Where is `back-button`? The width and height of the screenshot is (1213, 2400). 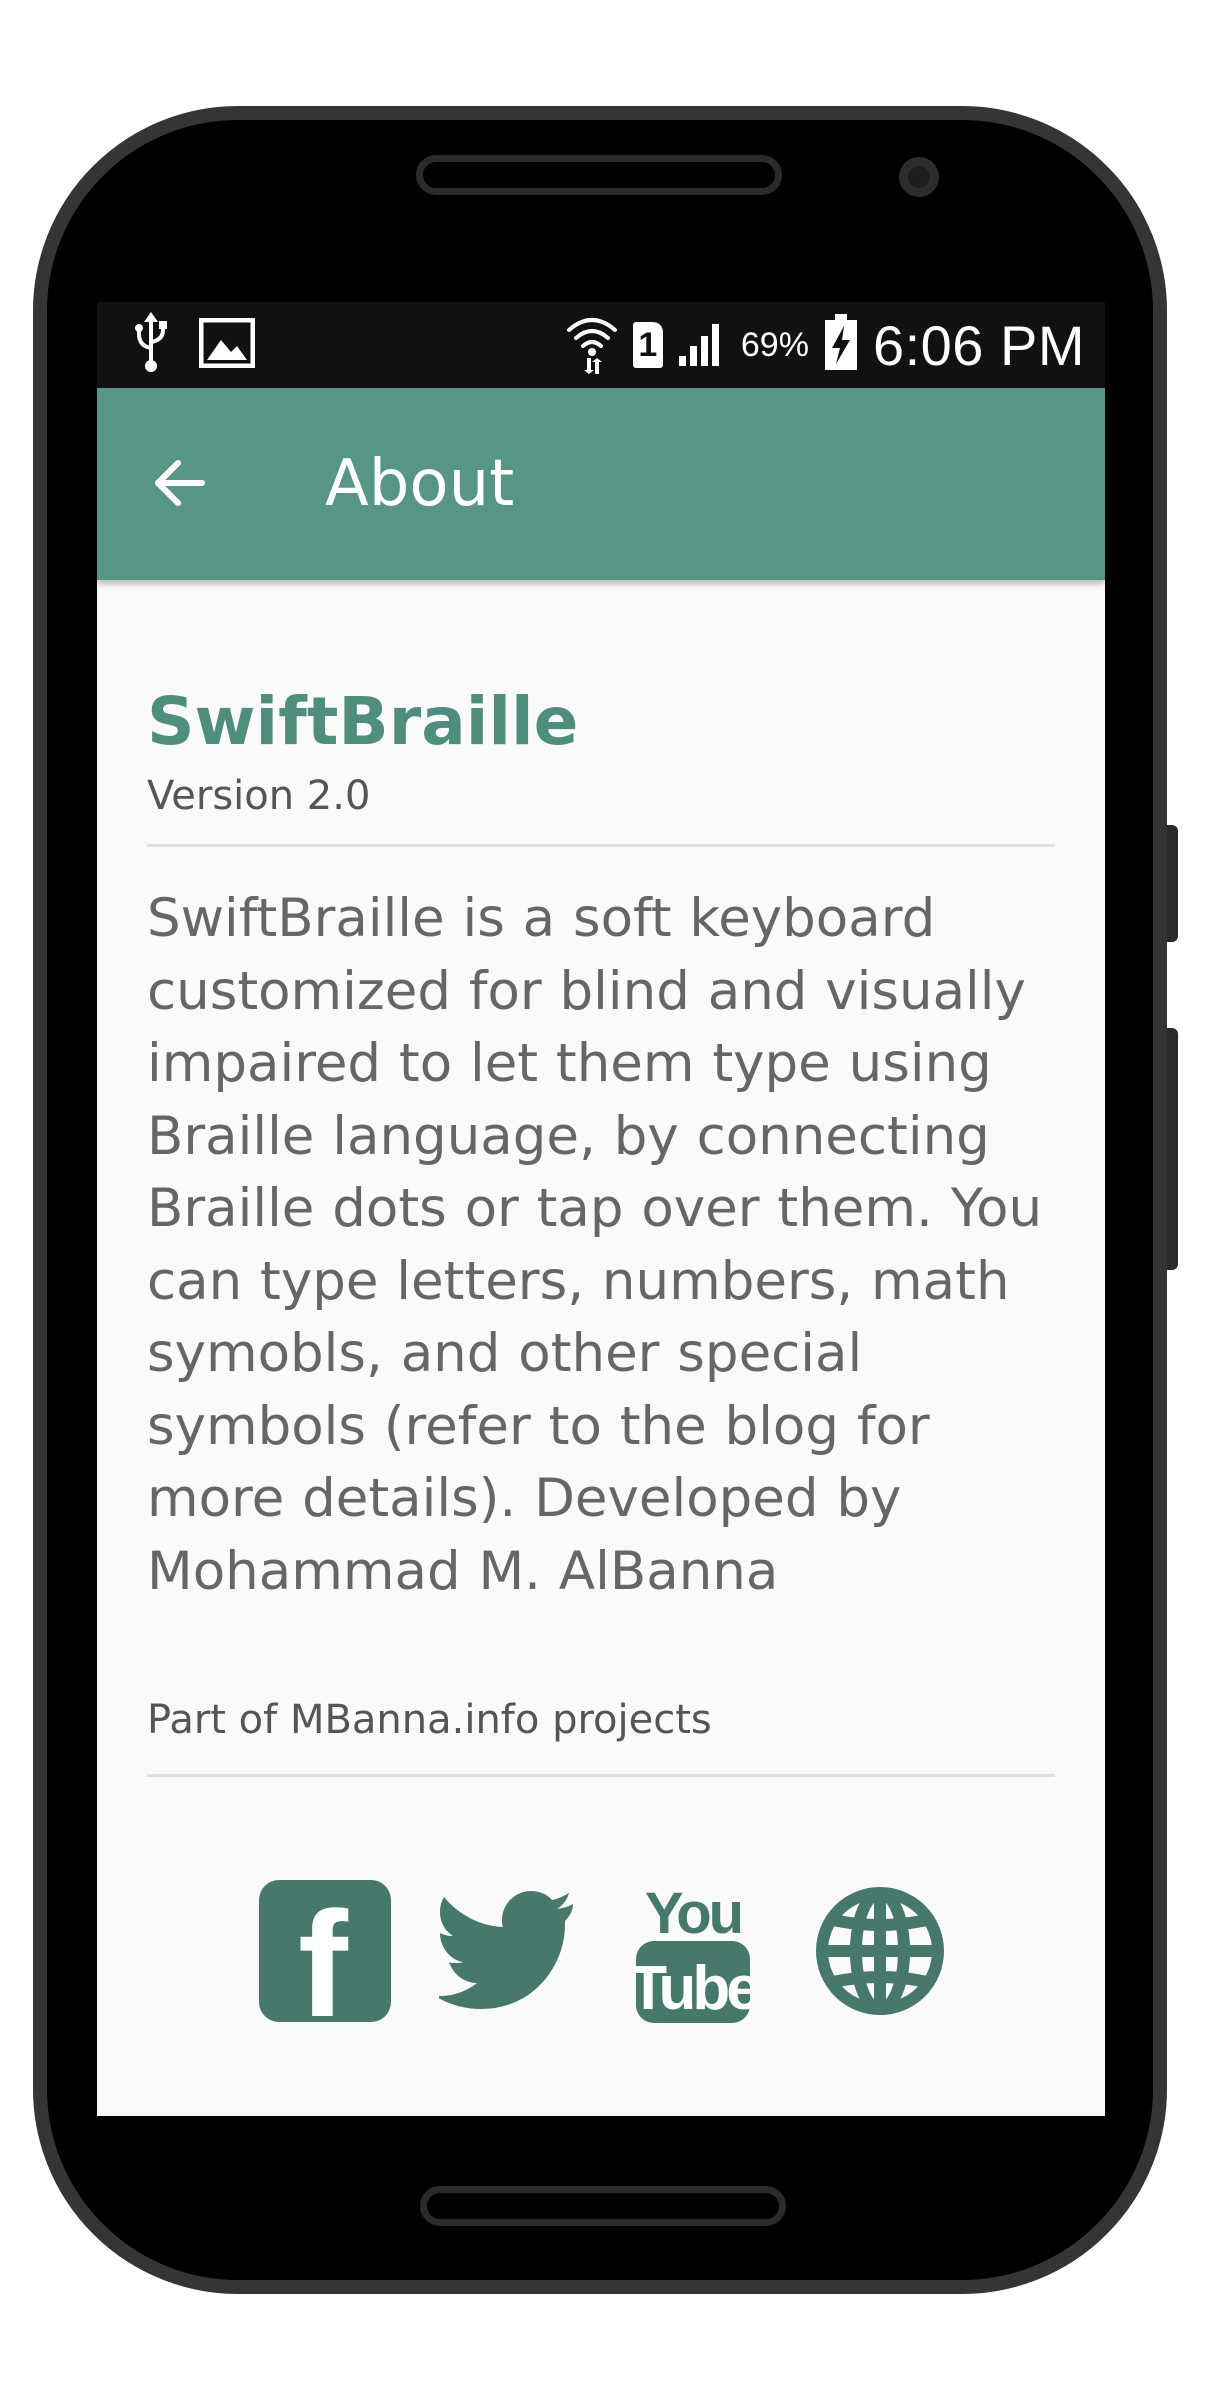 back-button is located at coordinates (180, 485).